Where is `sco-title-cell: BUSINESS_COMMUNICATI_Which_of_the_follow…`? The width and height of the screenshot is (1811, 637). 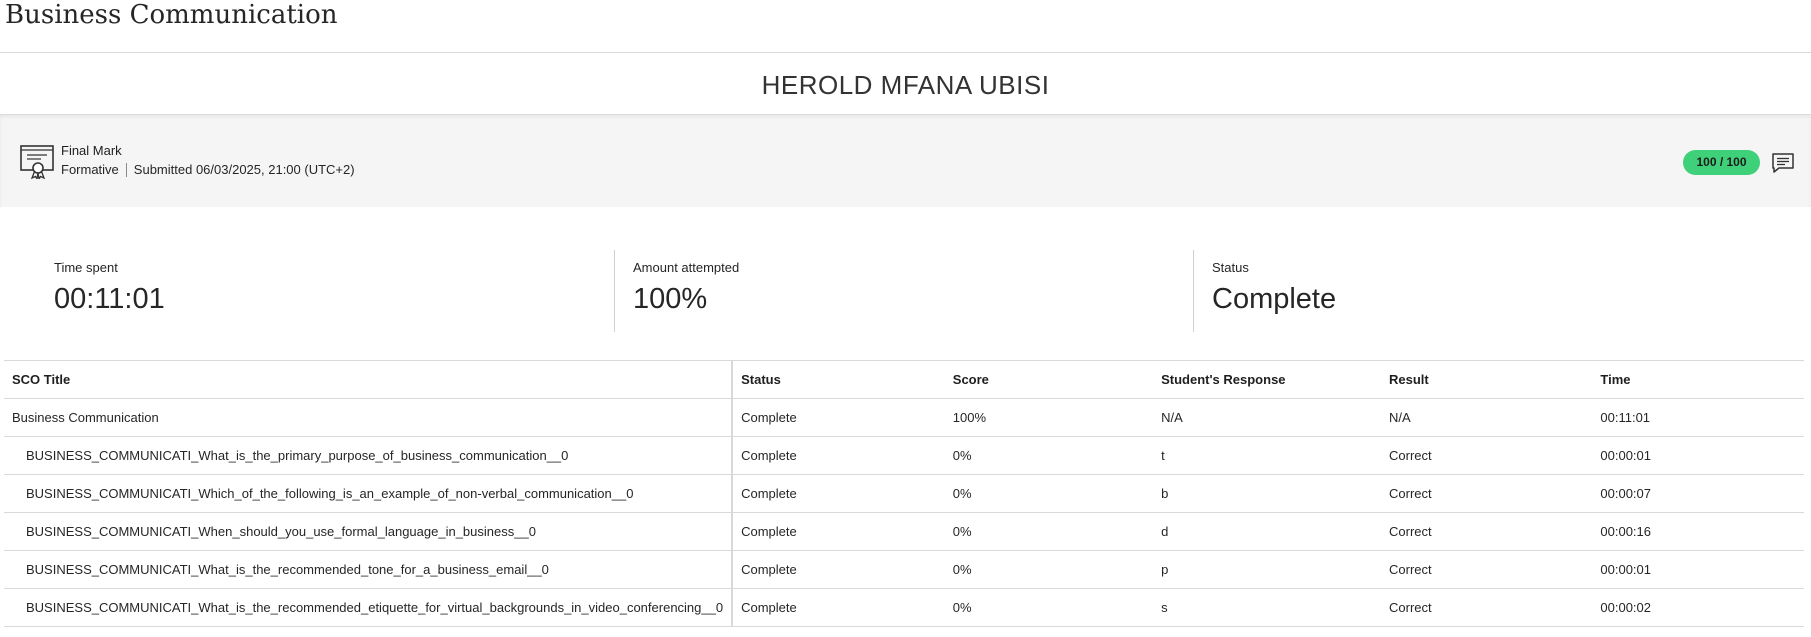
sco-title-cell: BUSINESS_COMMUNICATI_Which_of_the_follow… is located at coordinates (369, 493).